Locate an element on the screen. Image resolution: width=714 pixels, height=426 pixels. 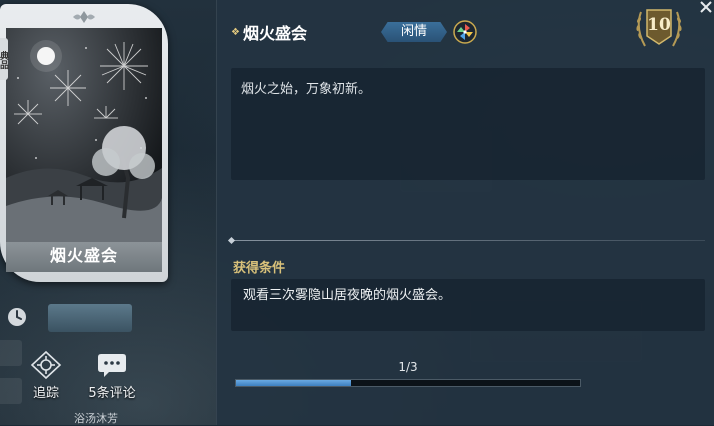
comments-button: 5条评论 is located at coordinates (112, 375).